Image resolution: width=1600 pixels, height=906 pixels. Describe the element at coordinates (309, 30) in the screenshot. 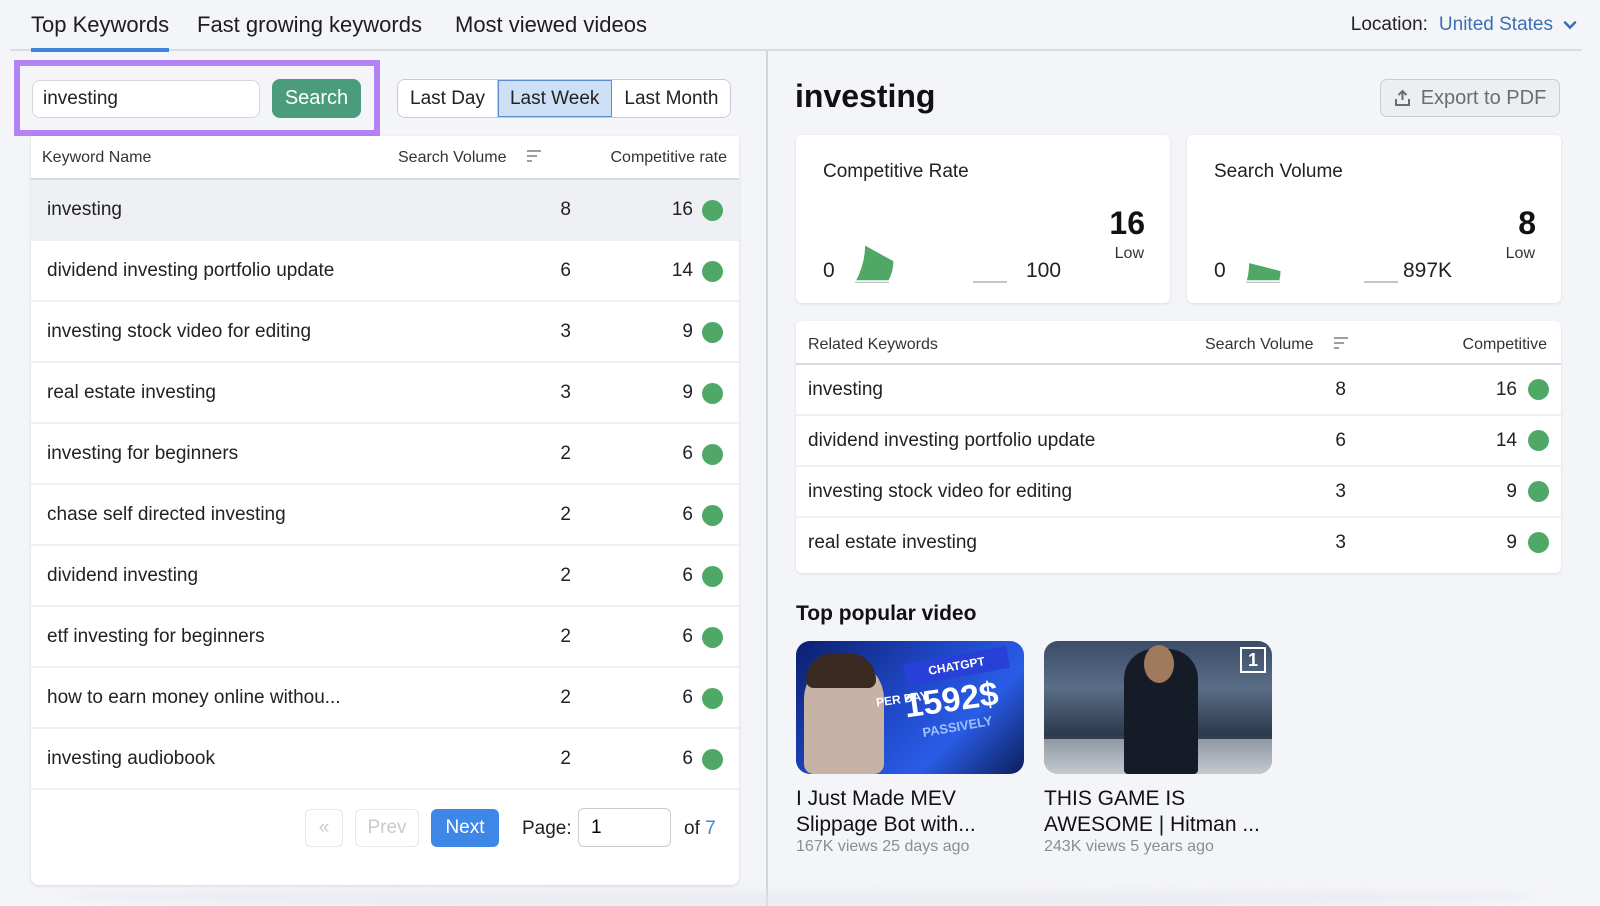

I see `tab-fast-growing-keywords: Fast growing keywords` at that location.